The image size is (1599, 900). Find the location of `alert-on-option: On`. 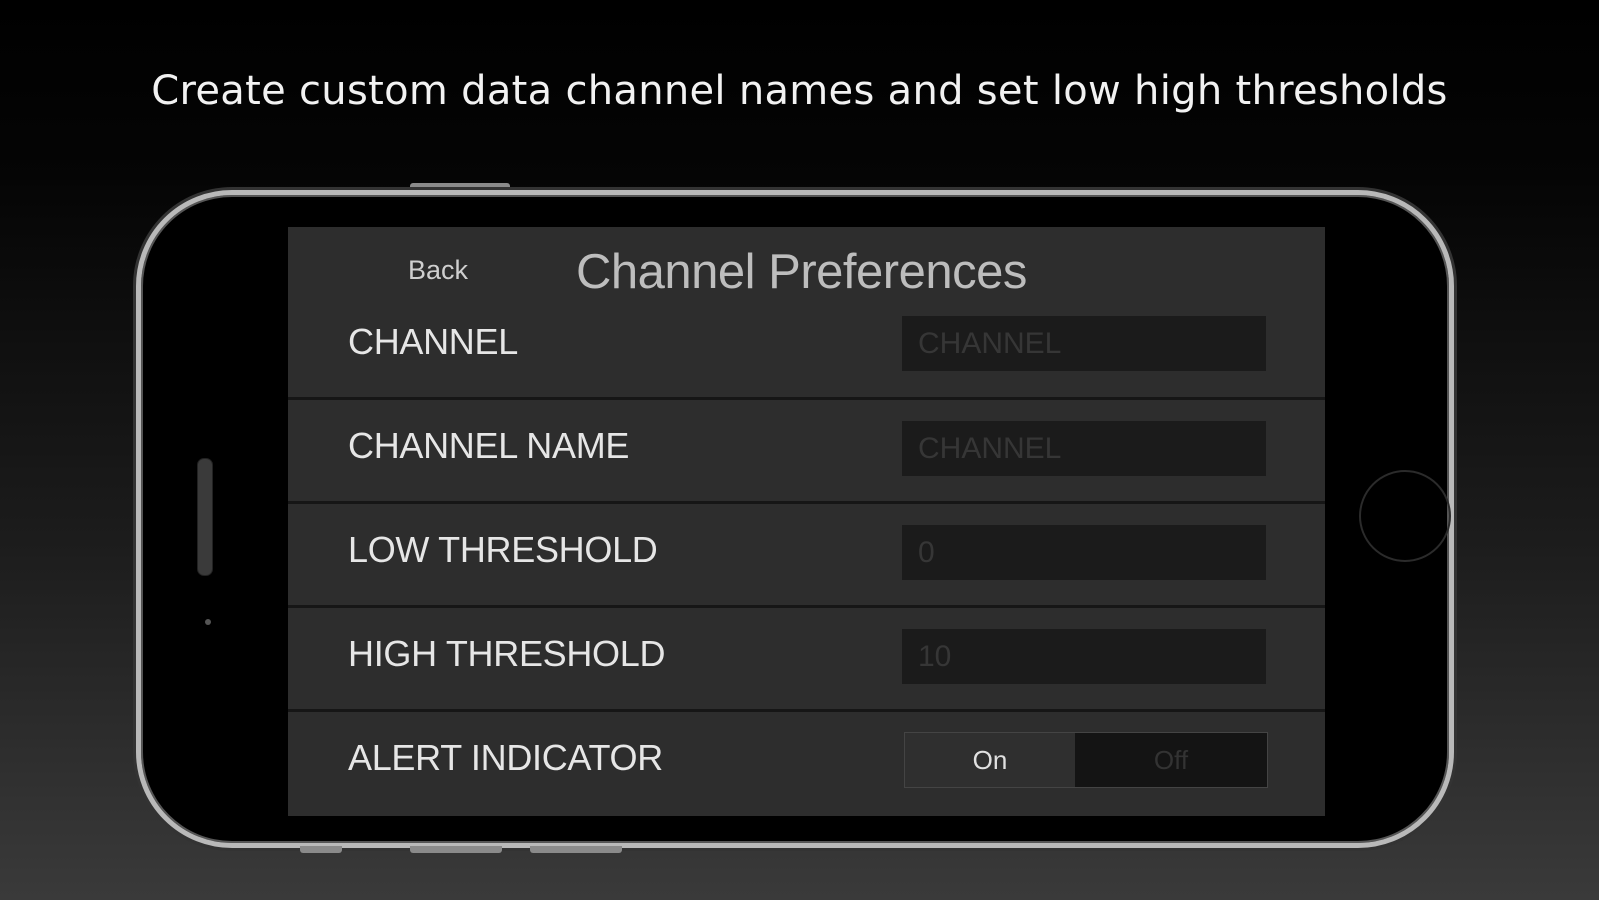

alert-on-option: On is located at coordinates (990, 760).